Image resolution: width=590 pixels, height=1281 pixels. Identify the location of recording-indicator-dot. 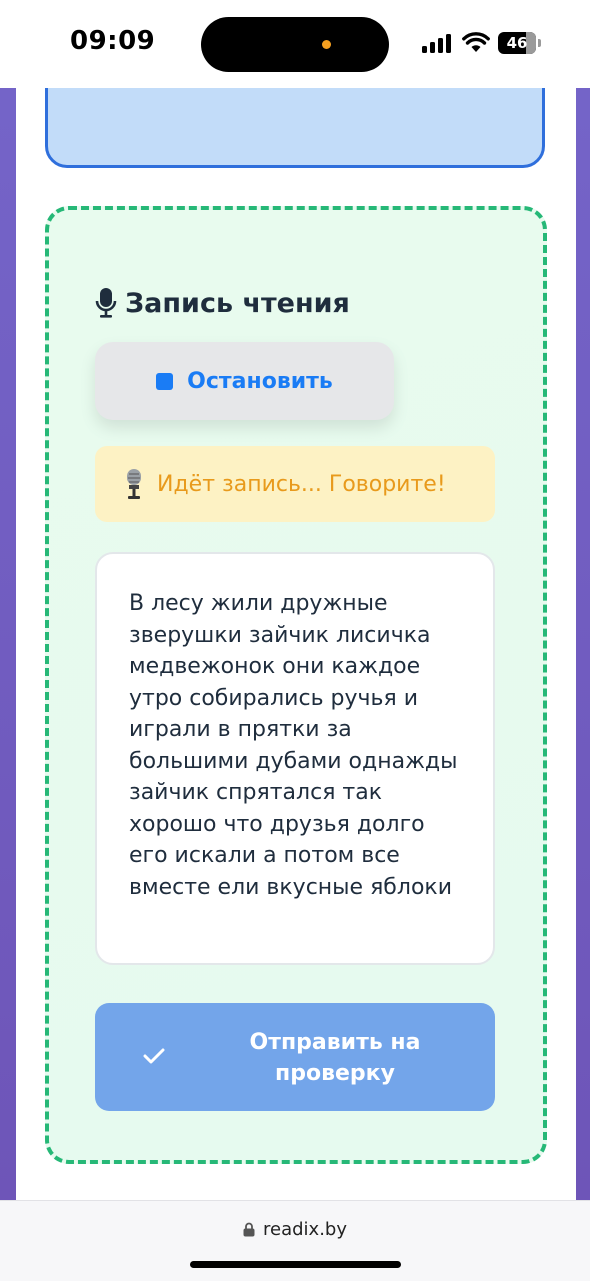
(326, 44).